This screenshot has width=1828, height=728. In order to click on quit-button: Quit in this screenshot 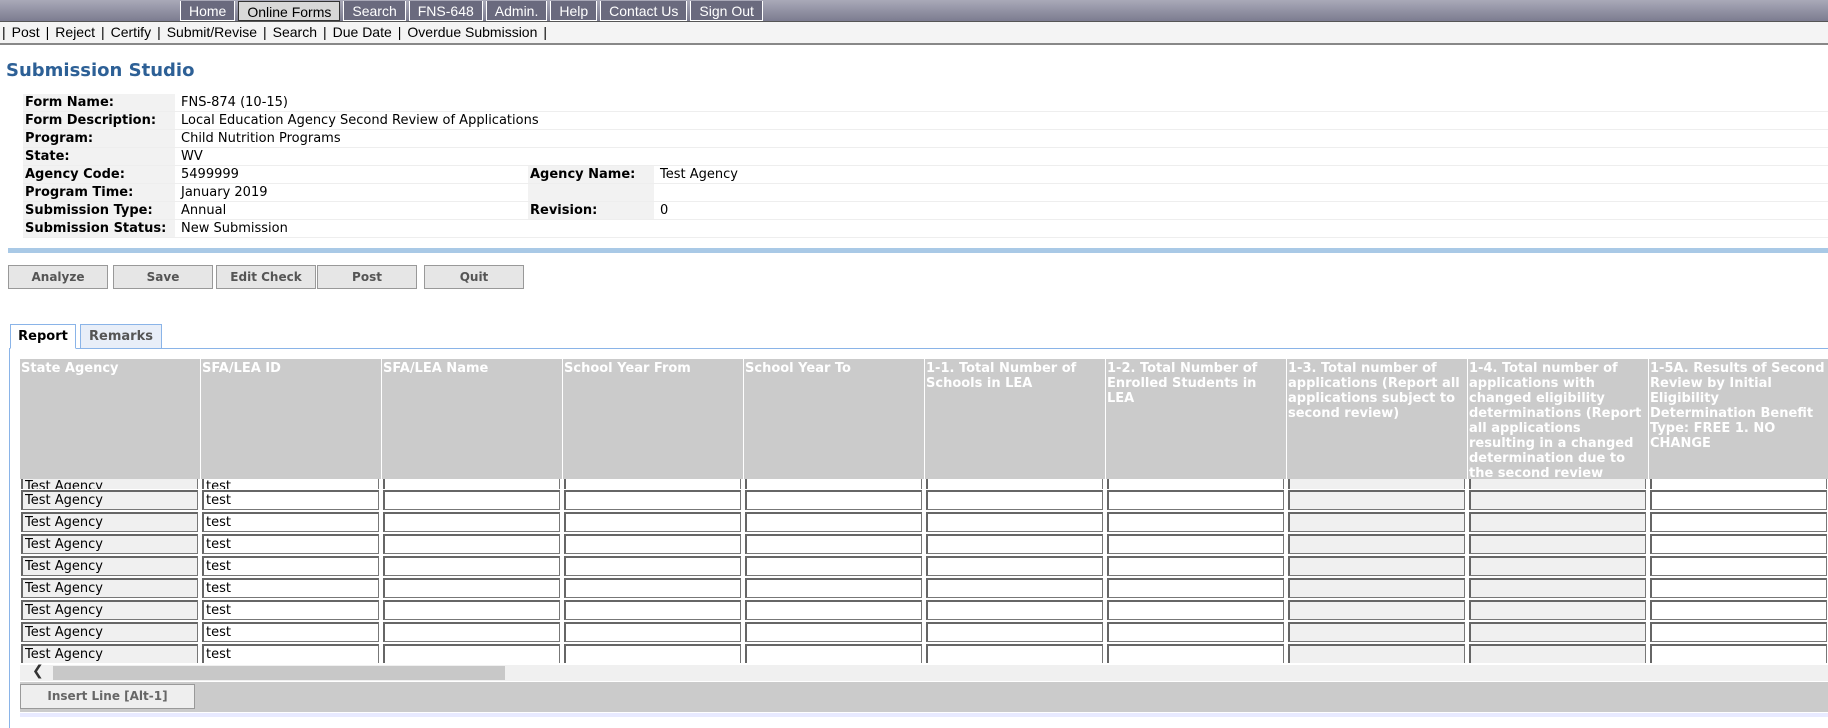, I will do `click(474, 277)`.